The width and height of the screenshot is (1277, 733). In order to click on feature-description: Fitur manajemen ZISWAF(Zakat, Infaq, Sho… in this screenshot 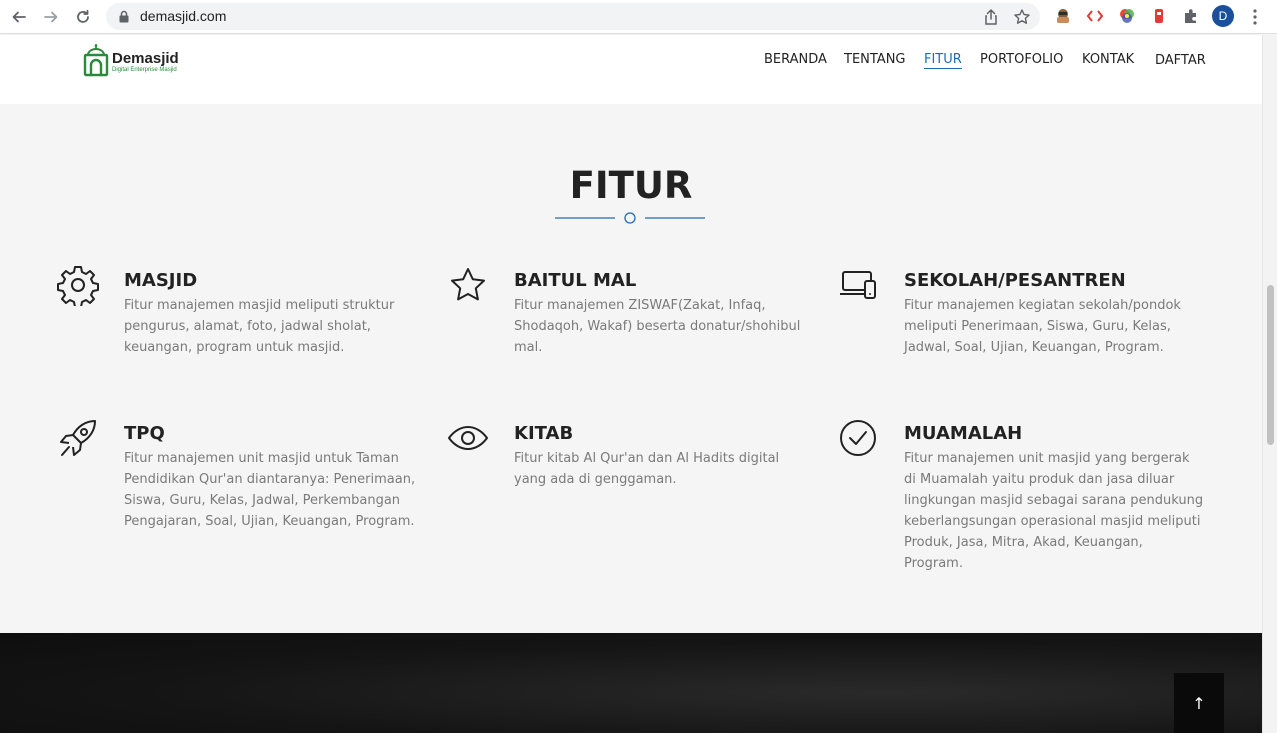, I will do `click(657, 326)`.